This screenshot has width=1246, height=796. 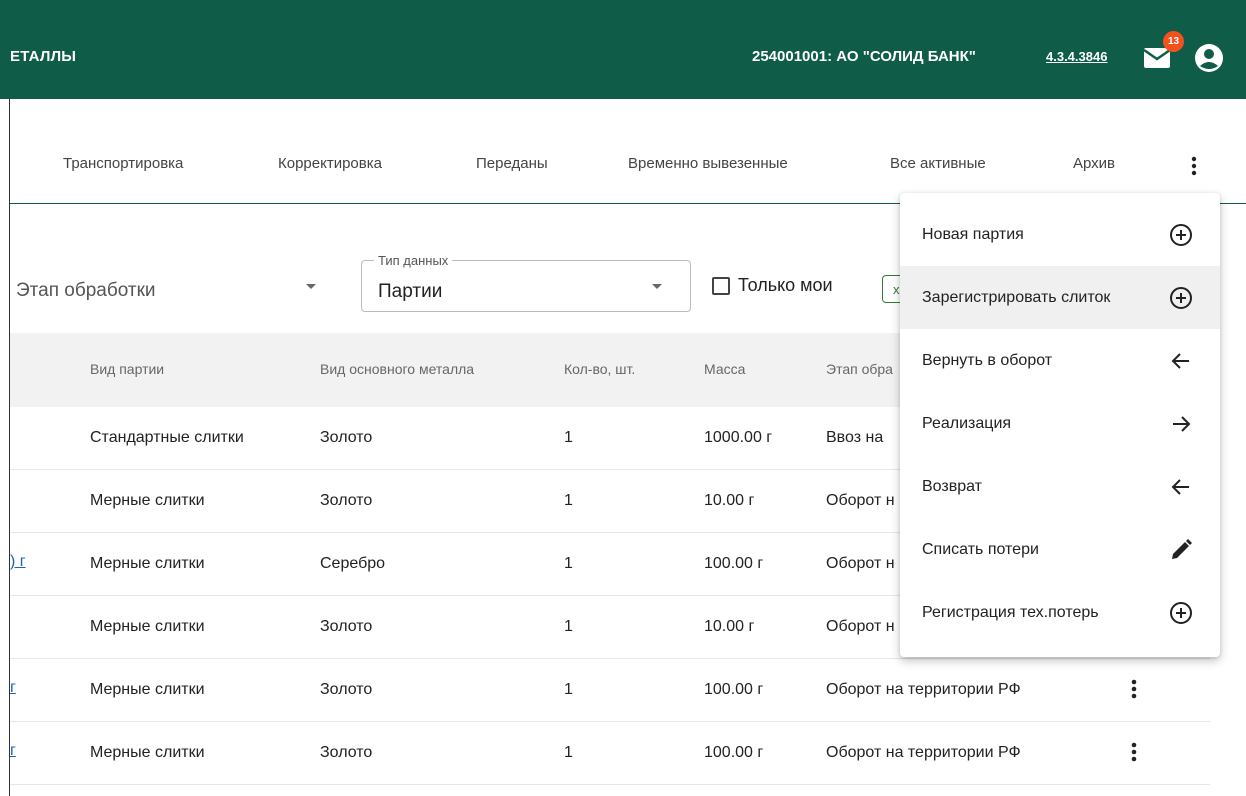 What do you see at coordinates (410, 291) in the screenshot?
I see `data-type-value: Партии` at bounding box center [410, 291].